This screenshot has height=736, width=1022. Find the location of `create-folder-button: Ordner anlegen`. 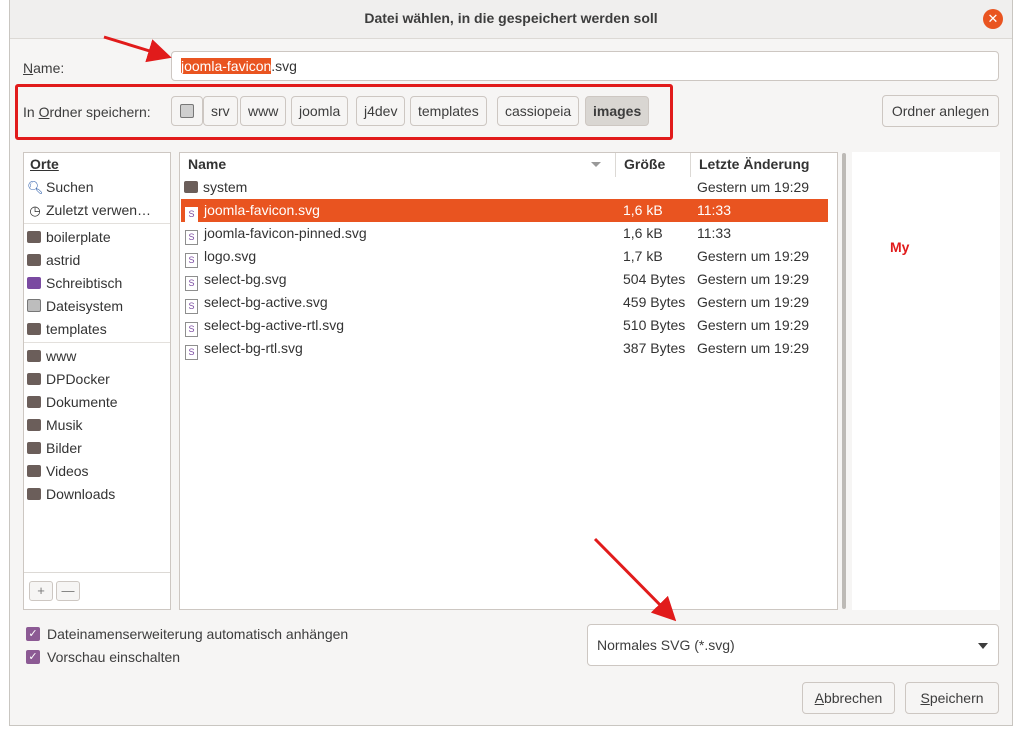

create-folder-button: Ordner anlegen is located at coordinates (940, 111).